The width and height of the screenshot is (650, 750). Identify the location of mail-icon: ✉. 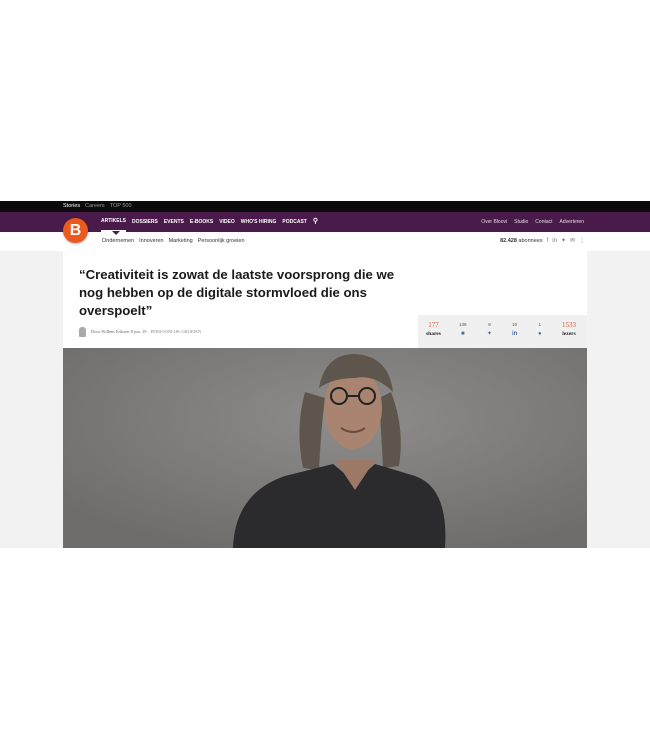
(572, 241).